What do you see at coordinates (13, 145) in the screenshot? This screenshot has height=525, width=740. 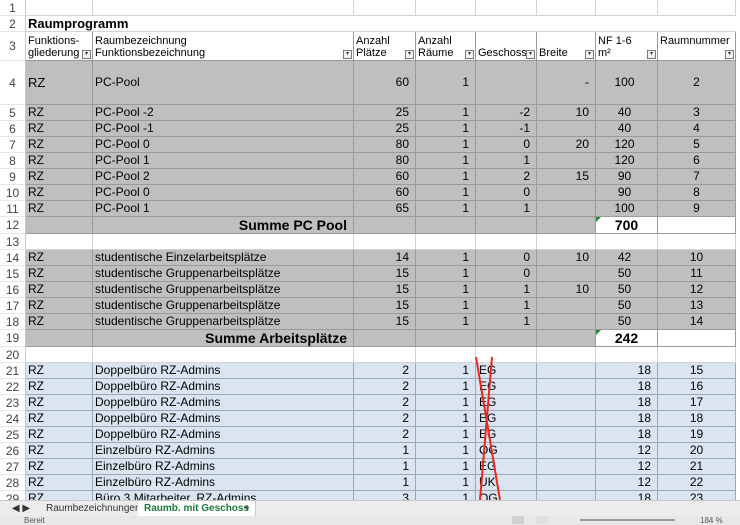 I see `row-header: 7` at bounding box center [13, 145].